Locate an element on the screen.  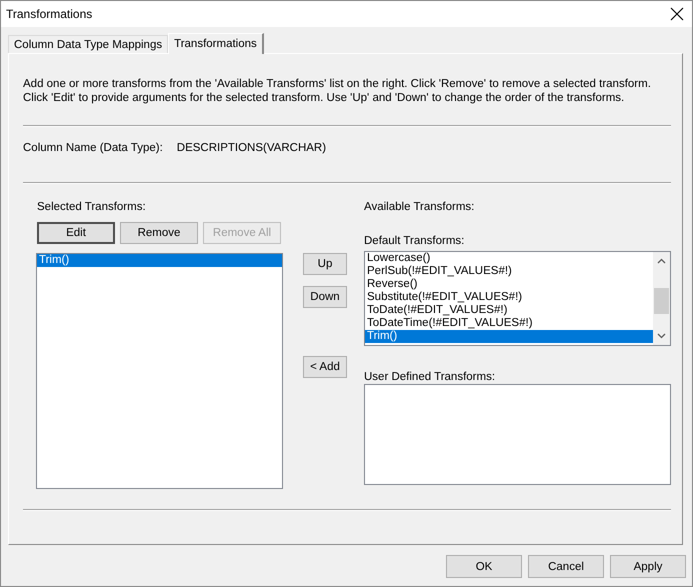
close-icon is located at coordinates (677, 14).